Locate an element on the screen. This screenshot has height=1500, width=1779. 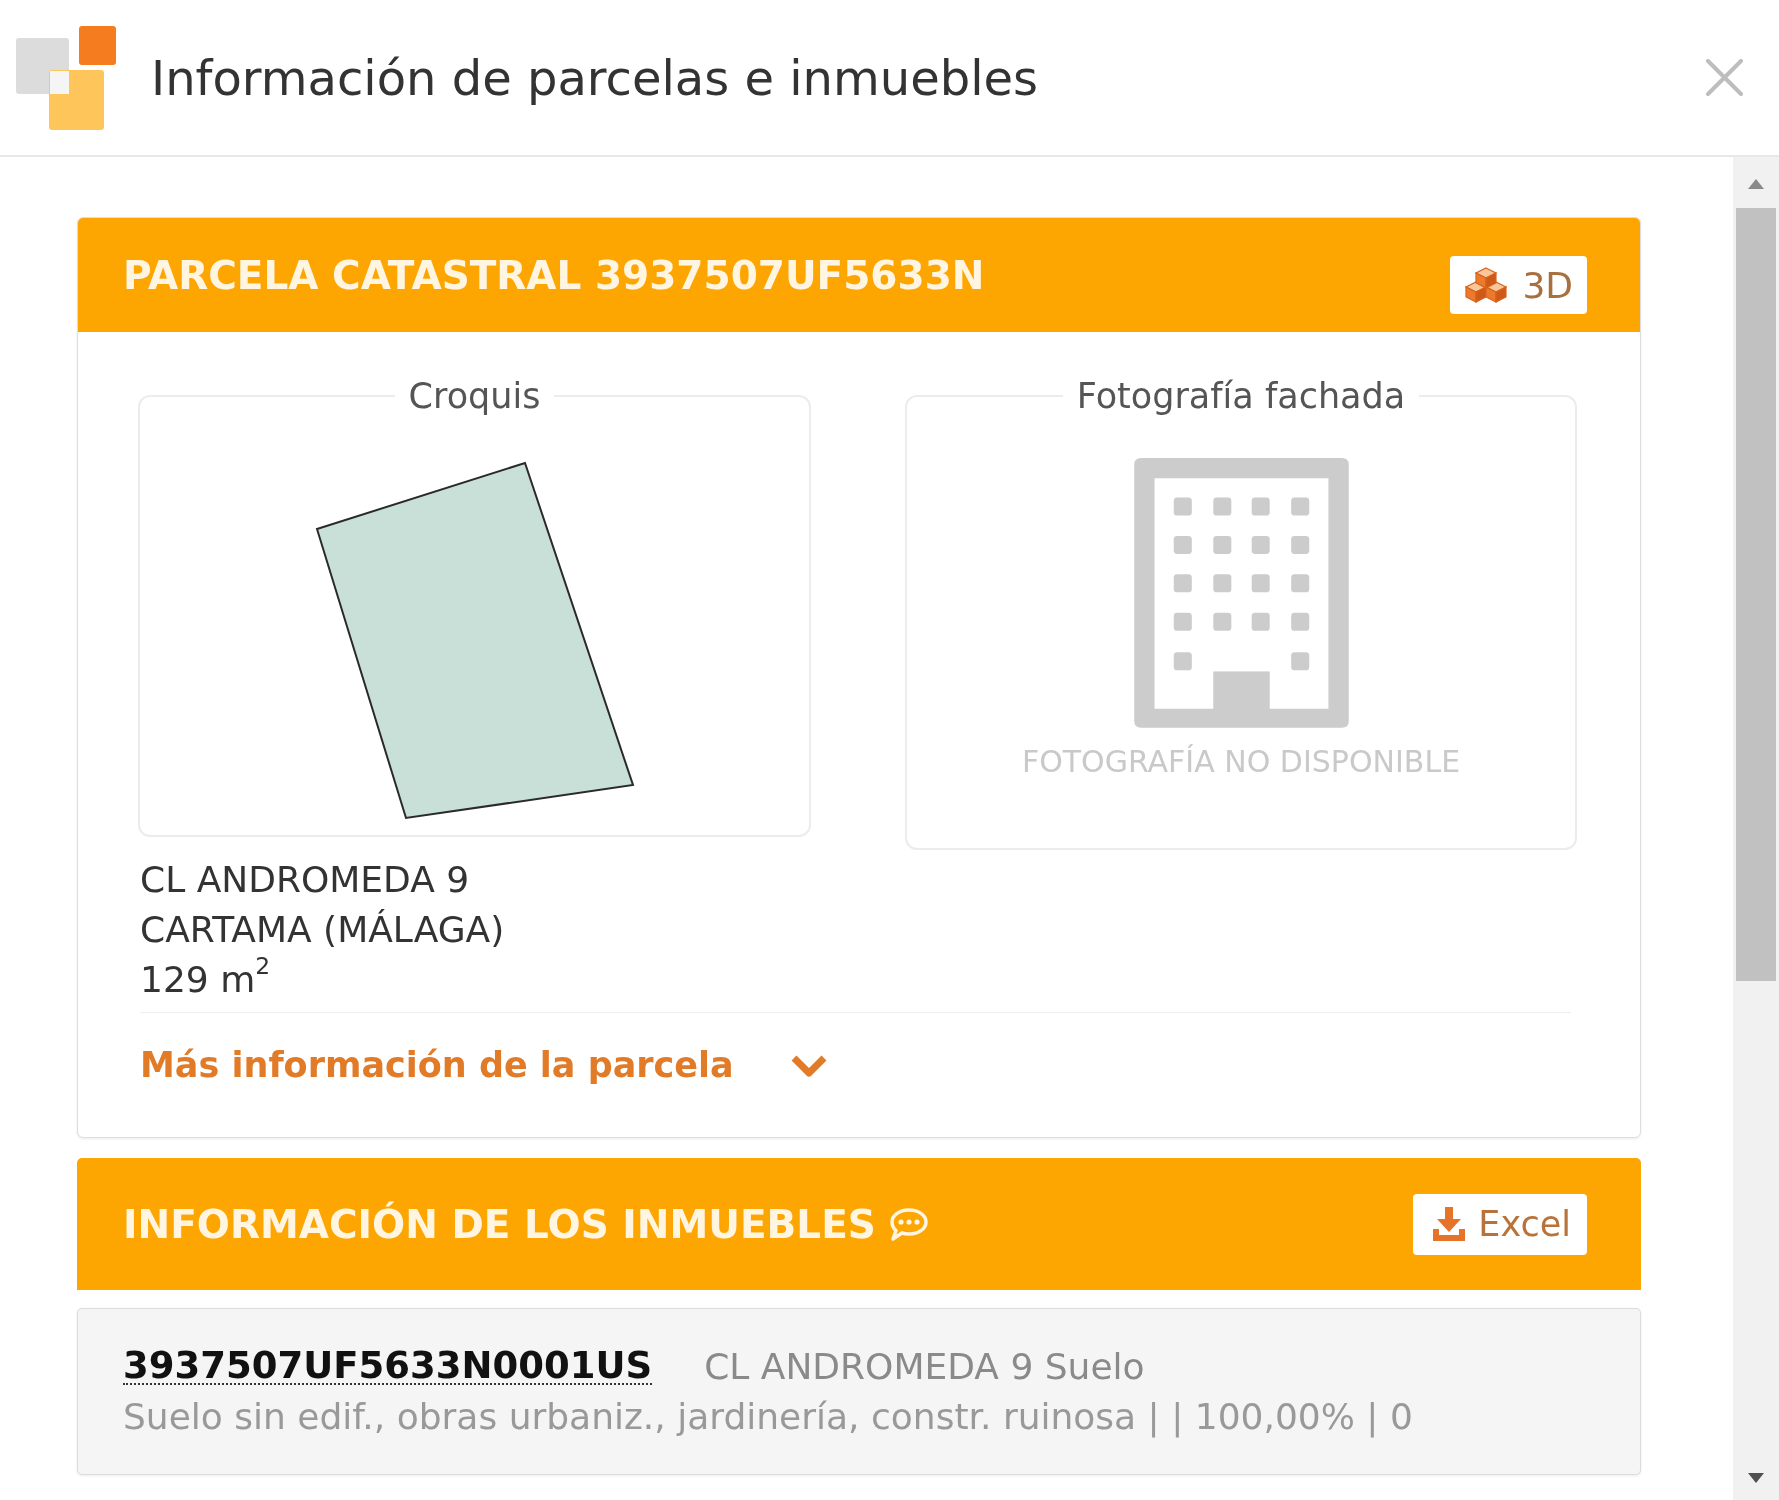
building-icon is located at coordinates (1241, 593).